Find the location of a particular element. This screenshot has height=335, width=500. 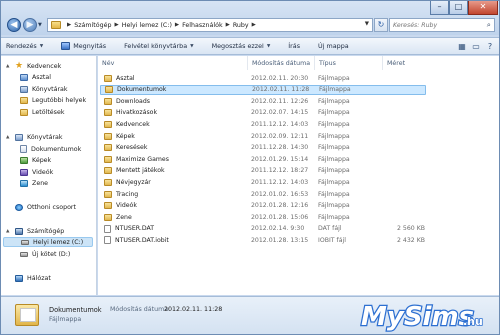

file-date: 2012.01.02. 16:53 is located at coordinates (280, 194).